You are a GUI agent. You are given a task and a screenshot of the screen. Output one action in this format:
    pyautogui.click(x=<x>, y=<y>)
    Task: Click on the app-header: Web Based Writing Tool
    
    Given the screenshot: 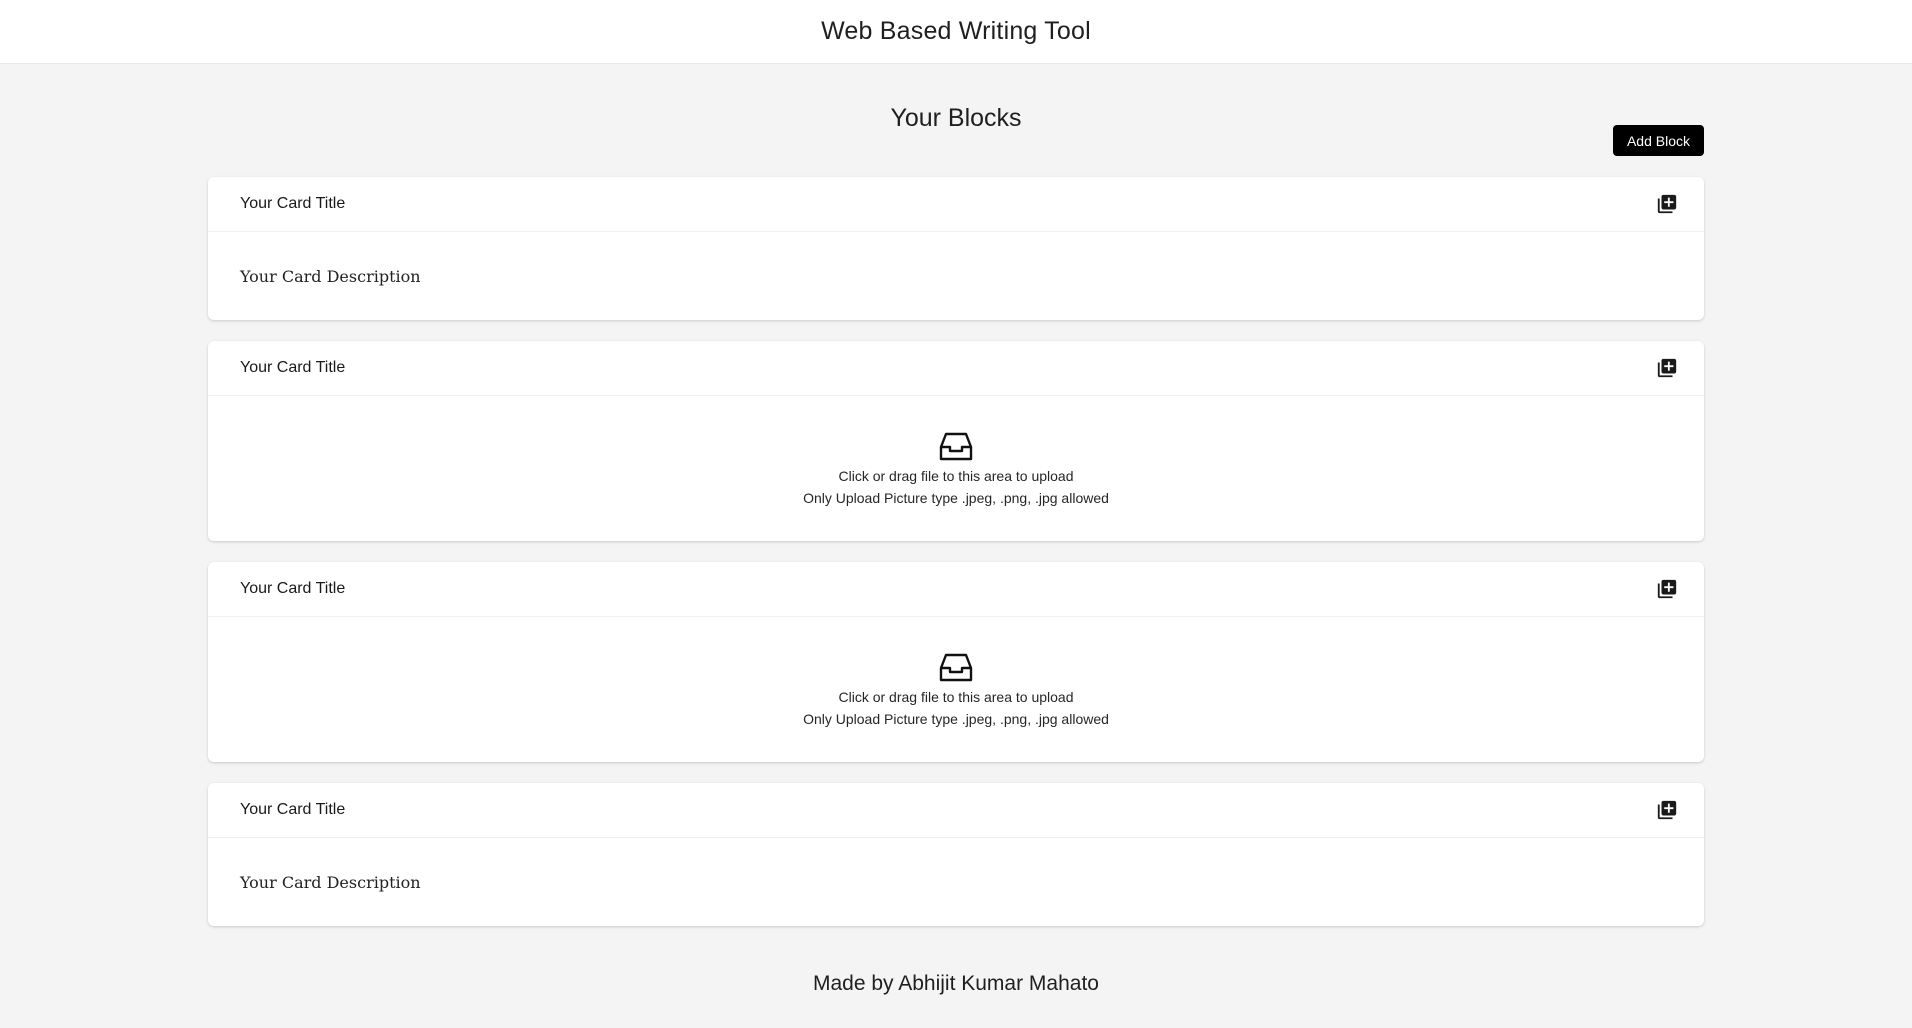 What is the action you would take?
    pyautogui.click(x=956, y=32)
    